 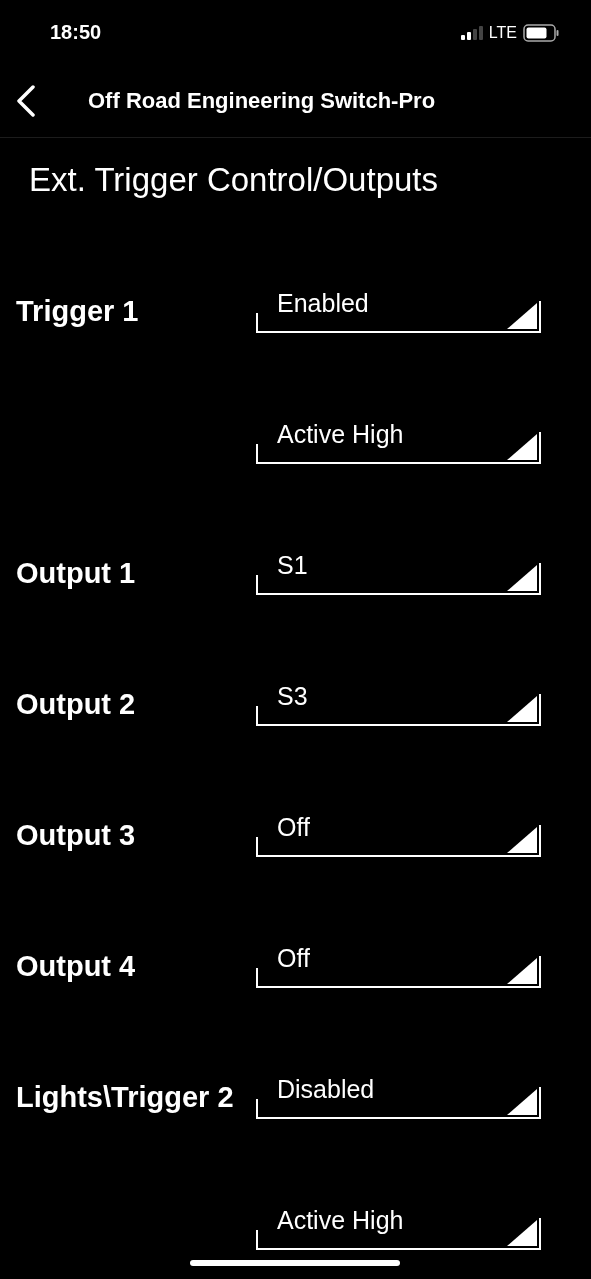 I want to click on chevron-left-icon, so click(x=26, y=101).